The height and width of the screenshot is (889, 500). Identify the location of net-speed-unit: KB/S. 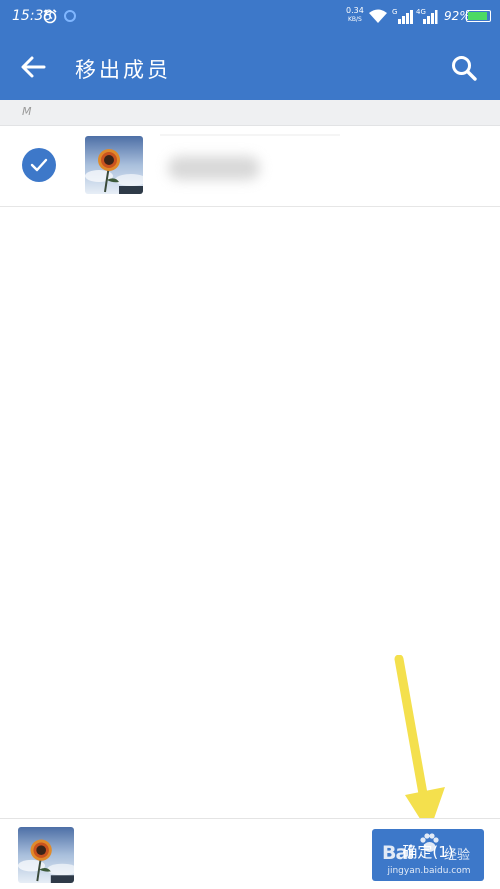
(354, 19).